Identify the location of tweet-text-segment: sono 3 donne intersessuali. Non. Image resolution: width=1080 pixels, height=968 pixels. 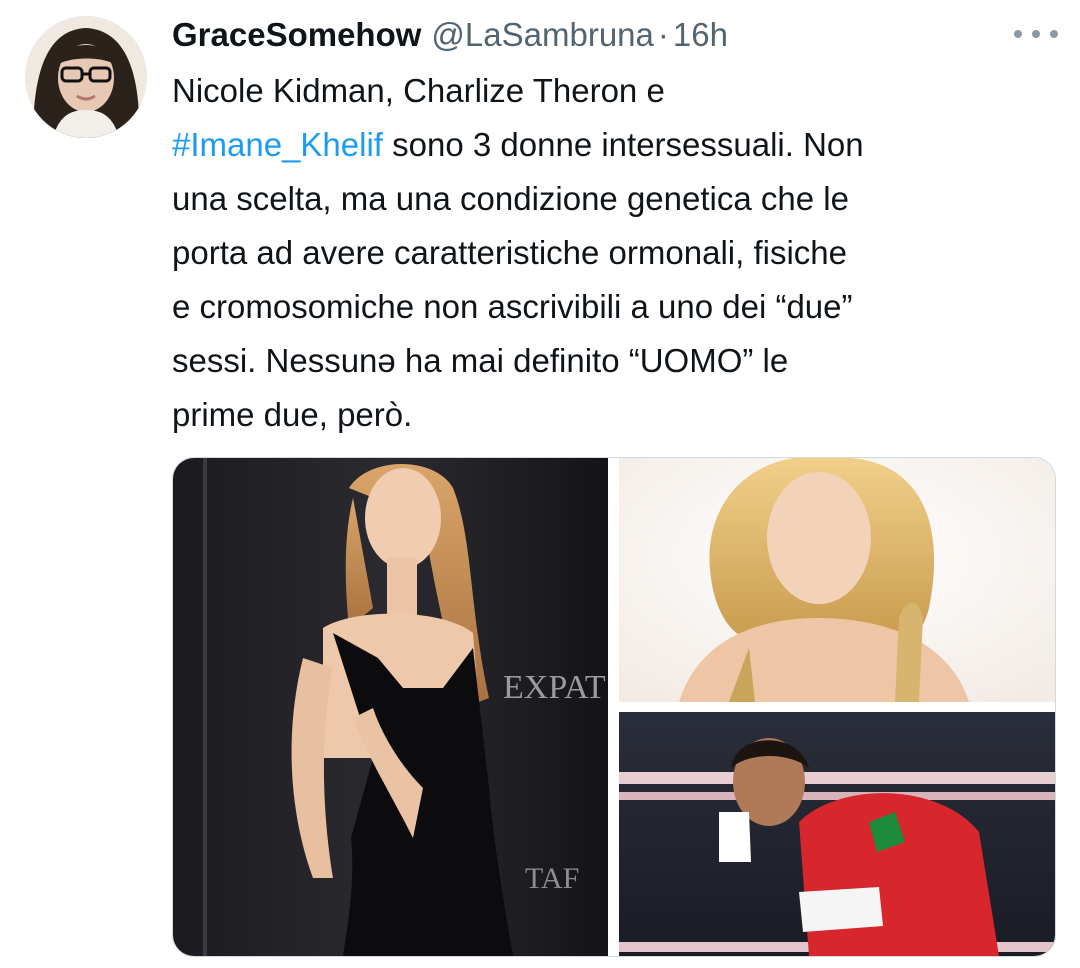
(623, 144).